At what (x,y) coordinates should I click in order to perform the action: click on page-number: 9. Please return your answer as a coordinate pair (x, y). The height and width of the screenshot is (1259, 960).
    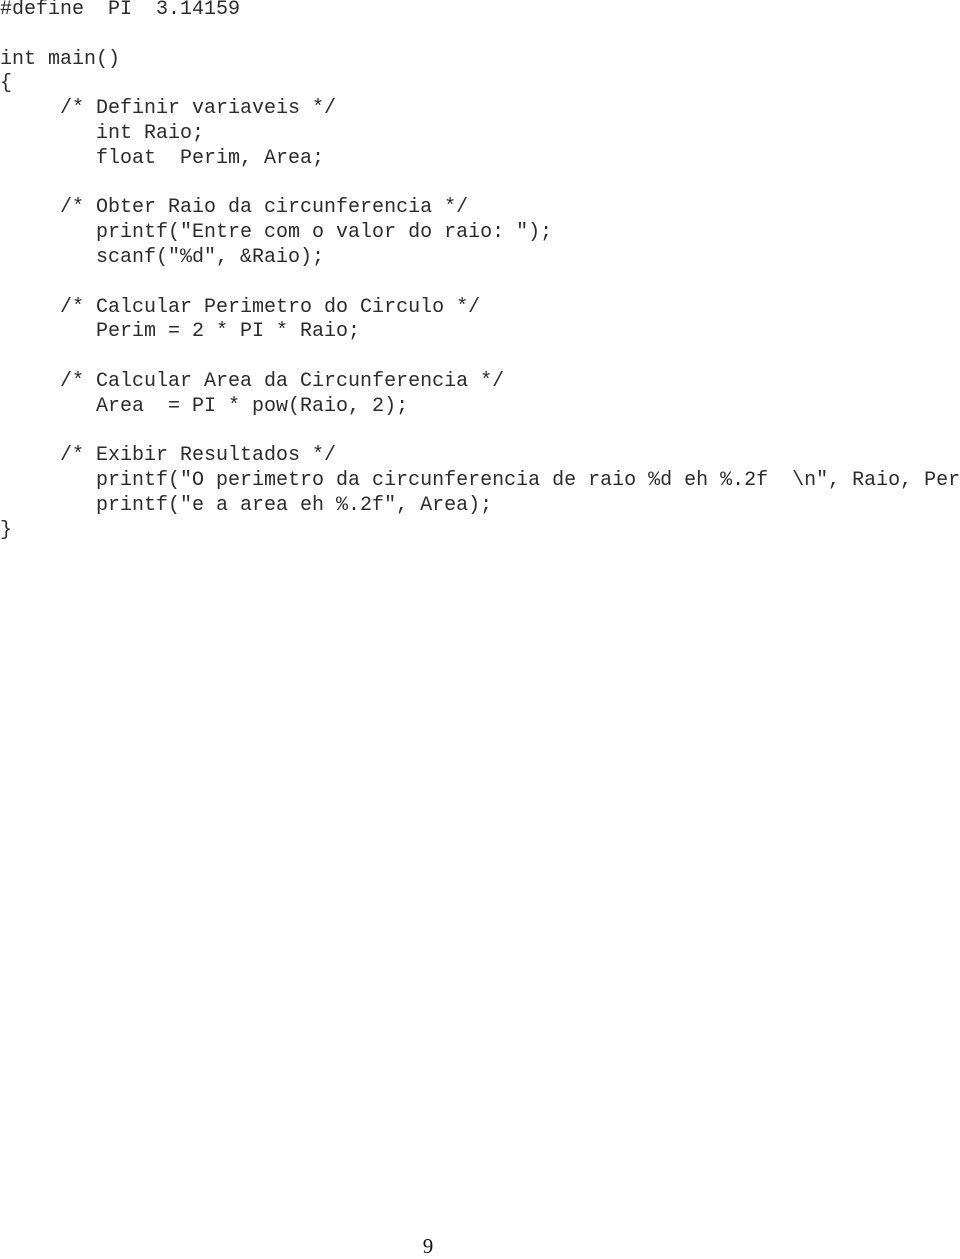
    Looking at the image, I should click on (428, 1246).